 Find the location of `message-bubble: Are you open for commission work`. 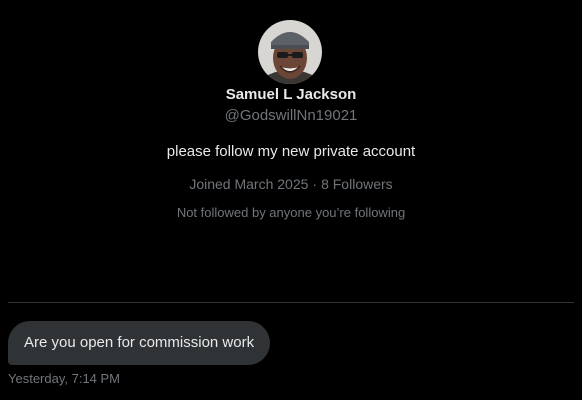

message-bubble: Are you open for commission work is located at coordinates (139, 343).